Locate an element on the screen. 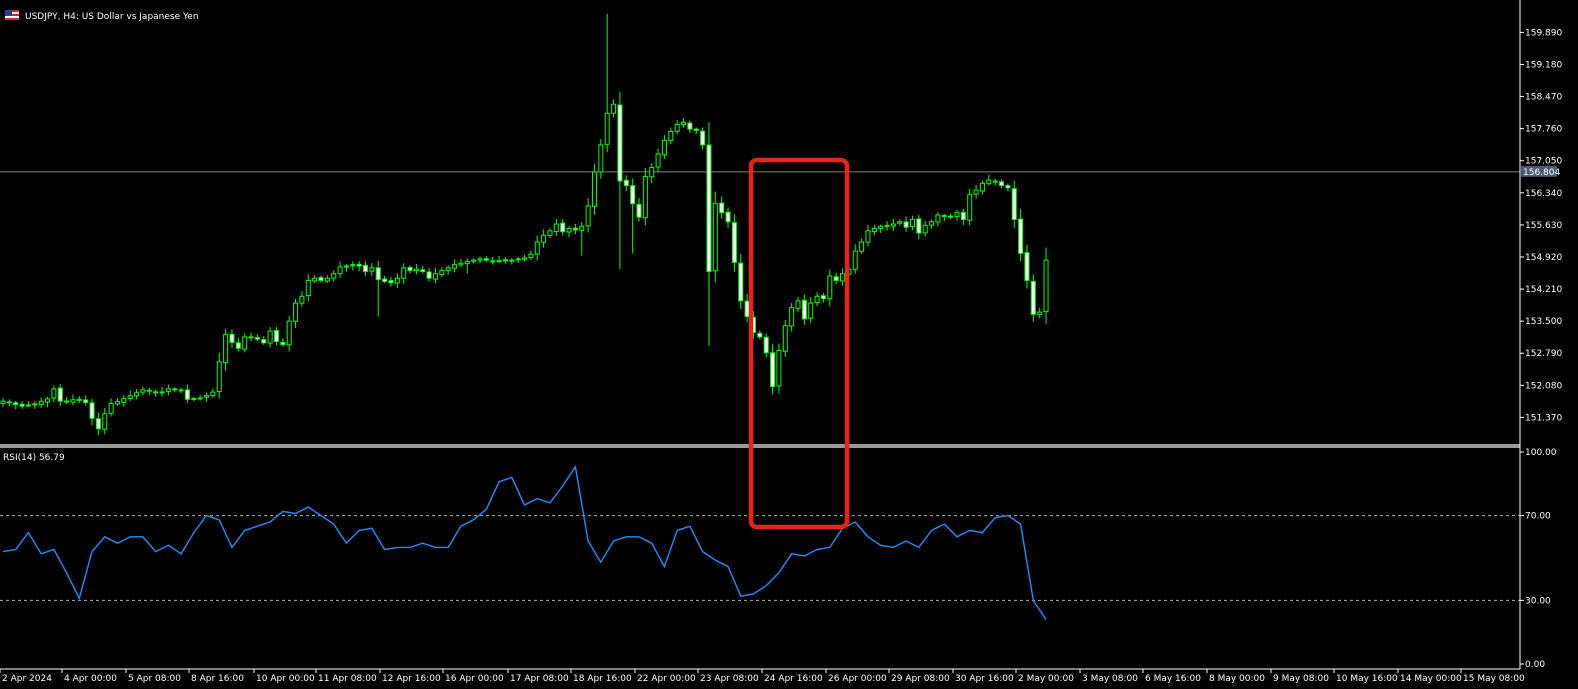 This screenshot has height=689, width=1578. chart-title: USDJPY, H4: US Dollar vs Japanese Yen is located at coordinates (112, 17).